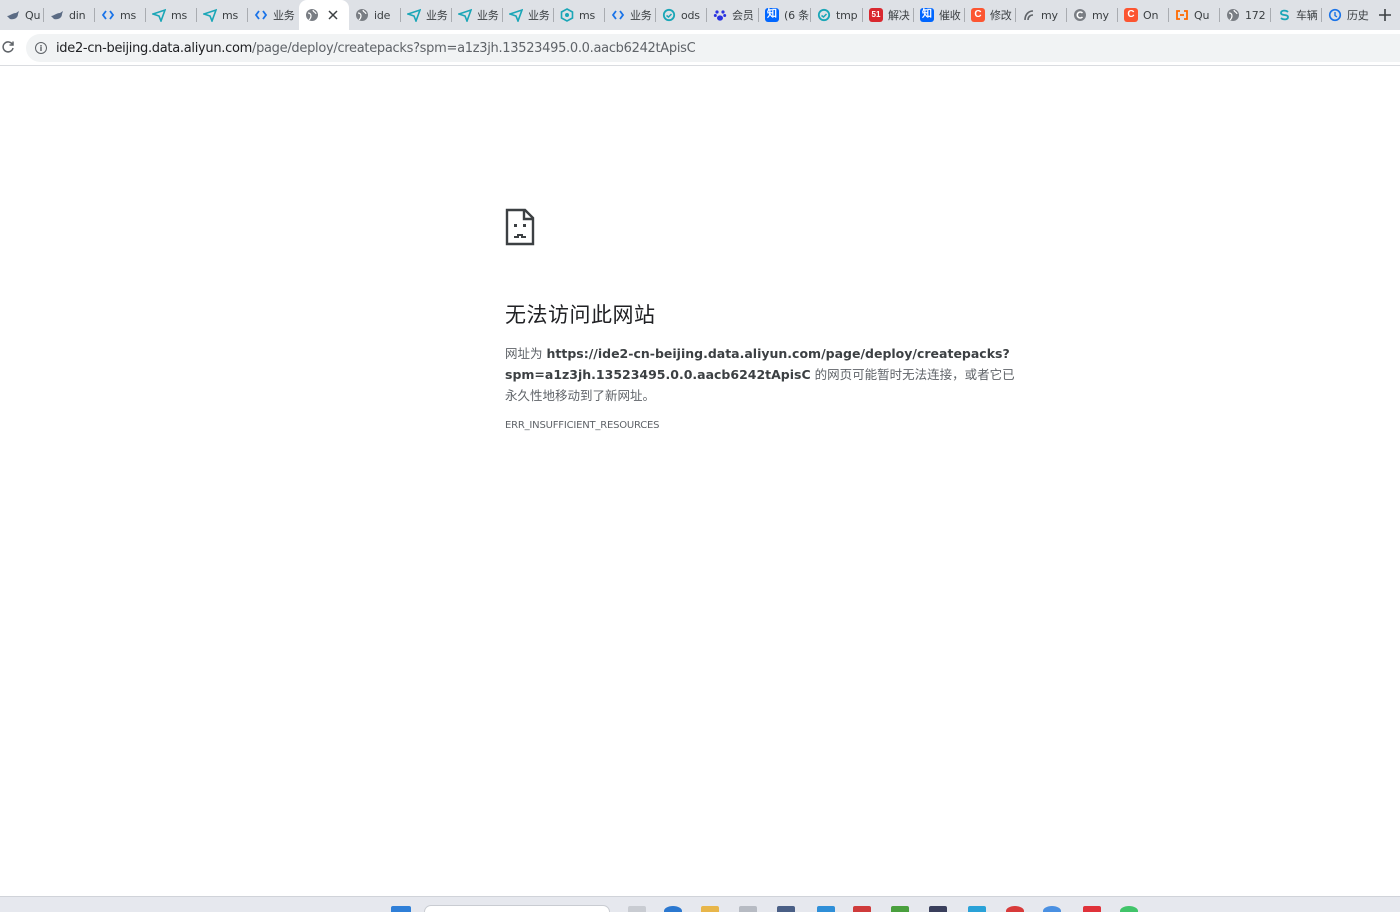  I want to click on c-logo-icon, so click(1080, 15).